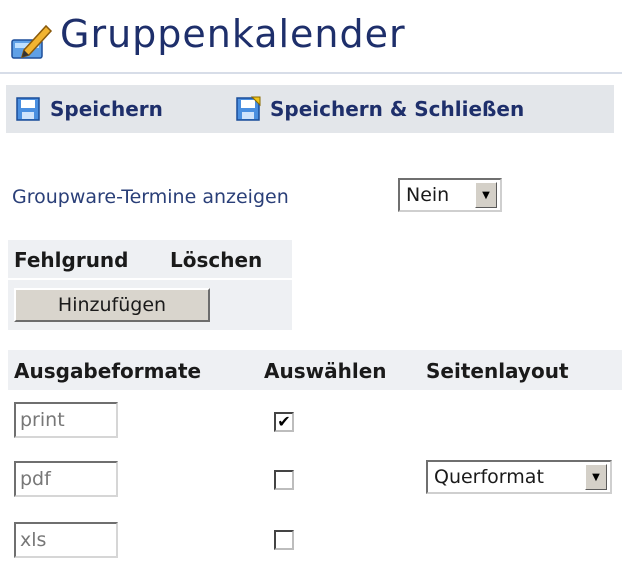 Image resolution: width=622 pixels, height=564 pixels. I want to click on fehlgrund-table-body: Hinzufügen, so click(150, 305).